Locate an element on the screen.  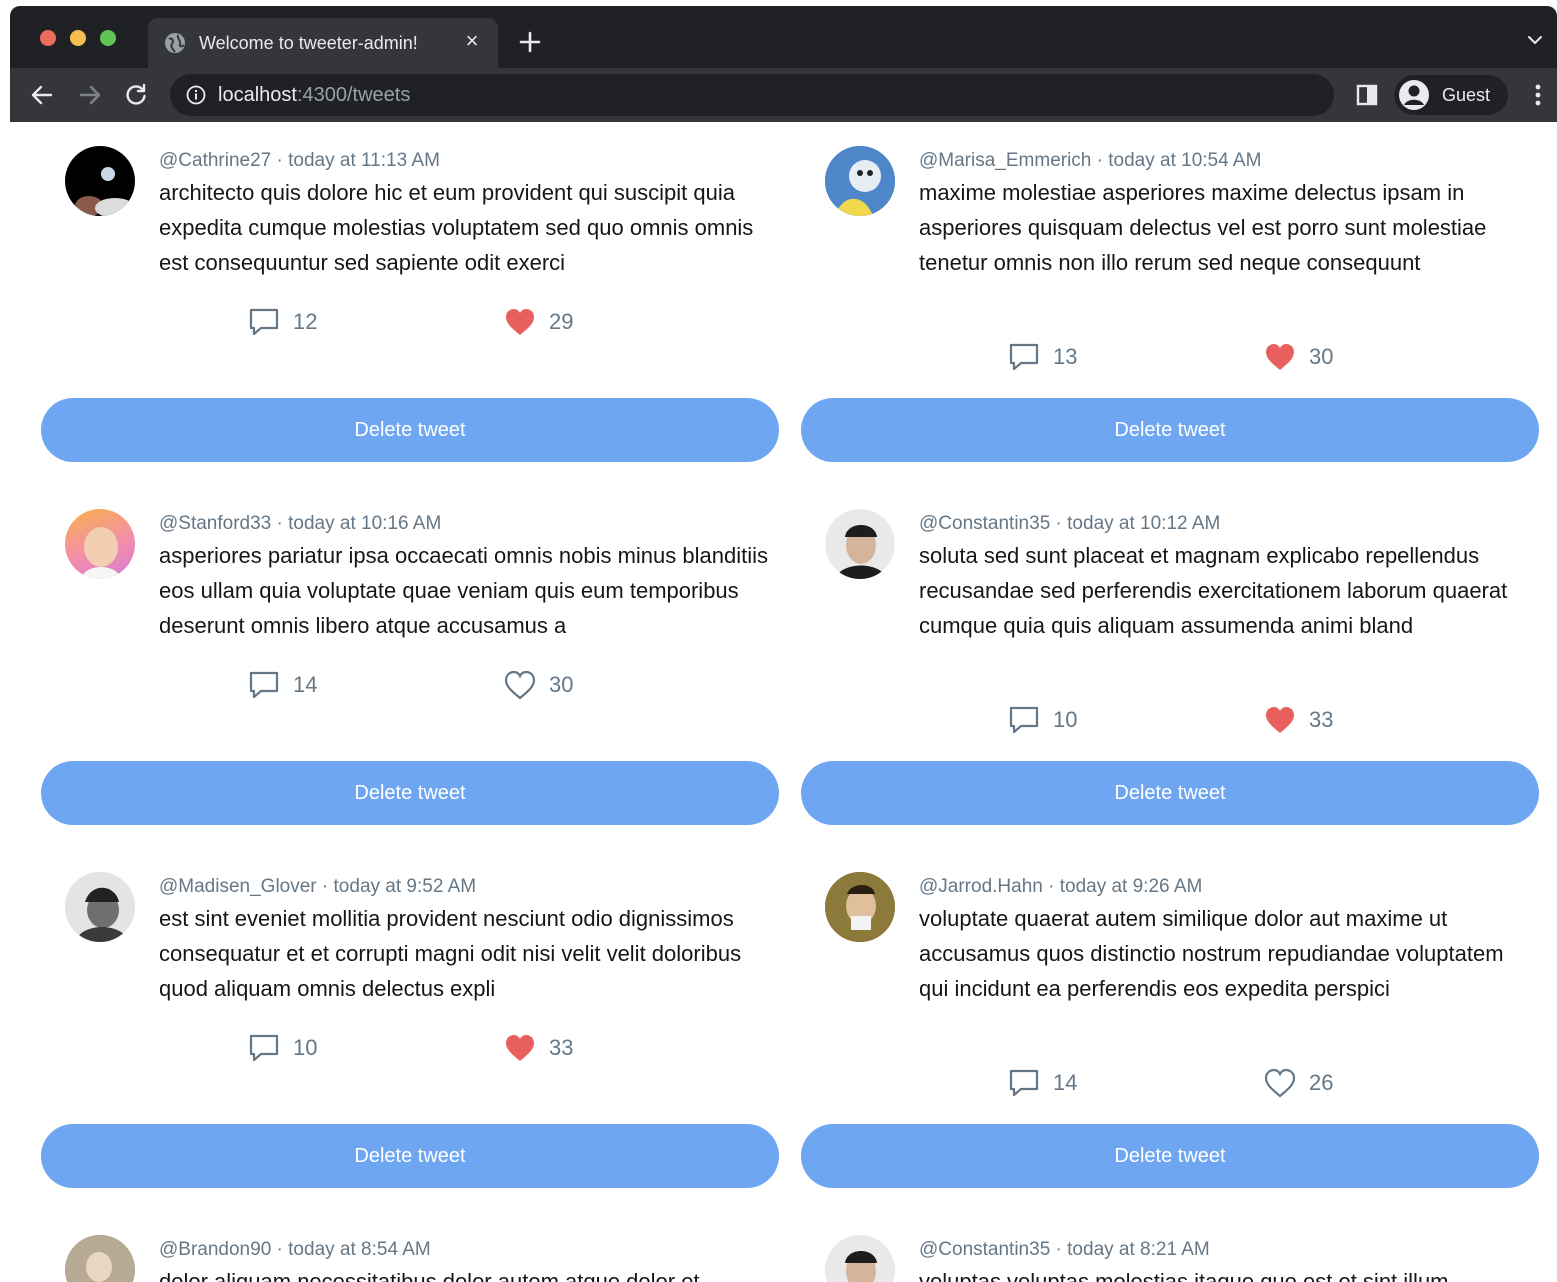
tweet-handle: @Brandon90 is located at coordinates (215, 1249).